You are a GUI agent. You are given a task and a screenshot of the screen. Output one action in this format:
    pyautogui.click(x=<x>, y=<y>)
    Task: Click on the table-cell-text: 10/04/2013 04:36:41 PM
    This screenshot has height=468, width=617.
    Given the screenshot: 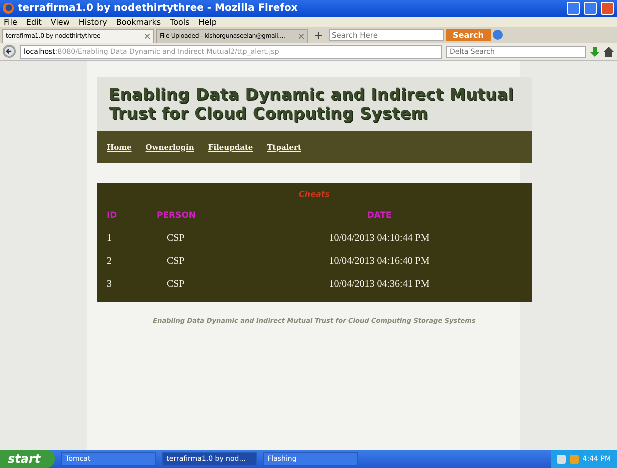 What is the action you would take?
    pyautogui.click(x=379, y=284)
    